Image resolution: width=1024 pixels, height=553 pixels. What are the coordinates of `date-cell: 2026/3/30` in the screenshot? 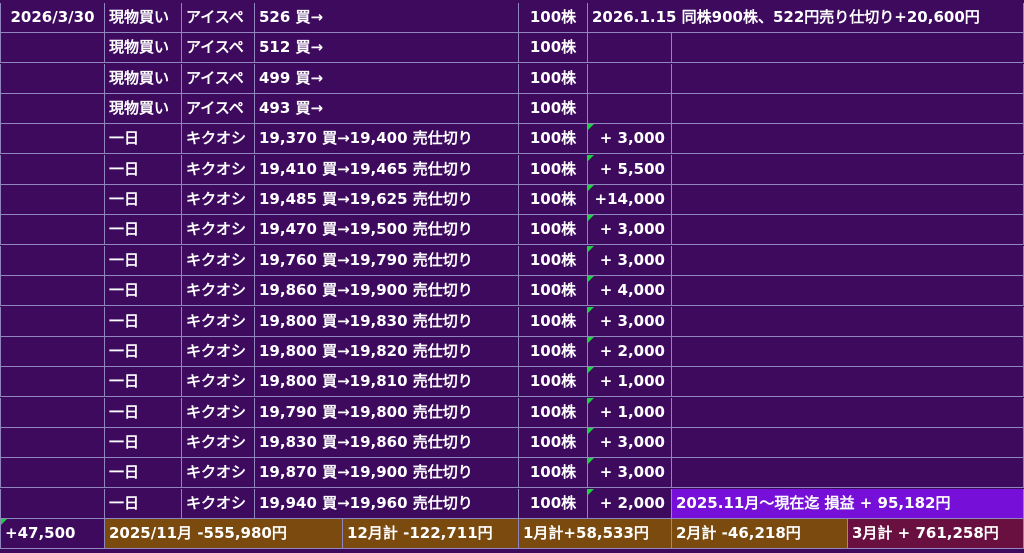 It's located at (52, 18).